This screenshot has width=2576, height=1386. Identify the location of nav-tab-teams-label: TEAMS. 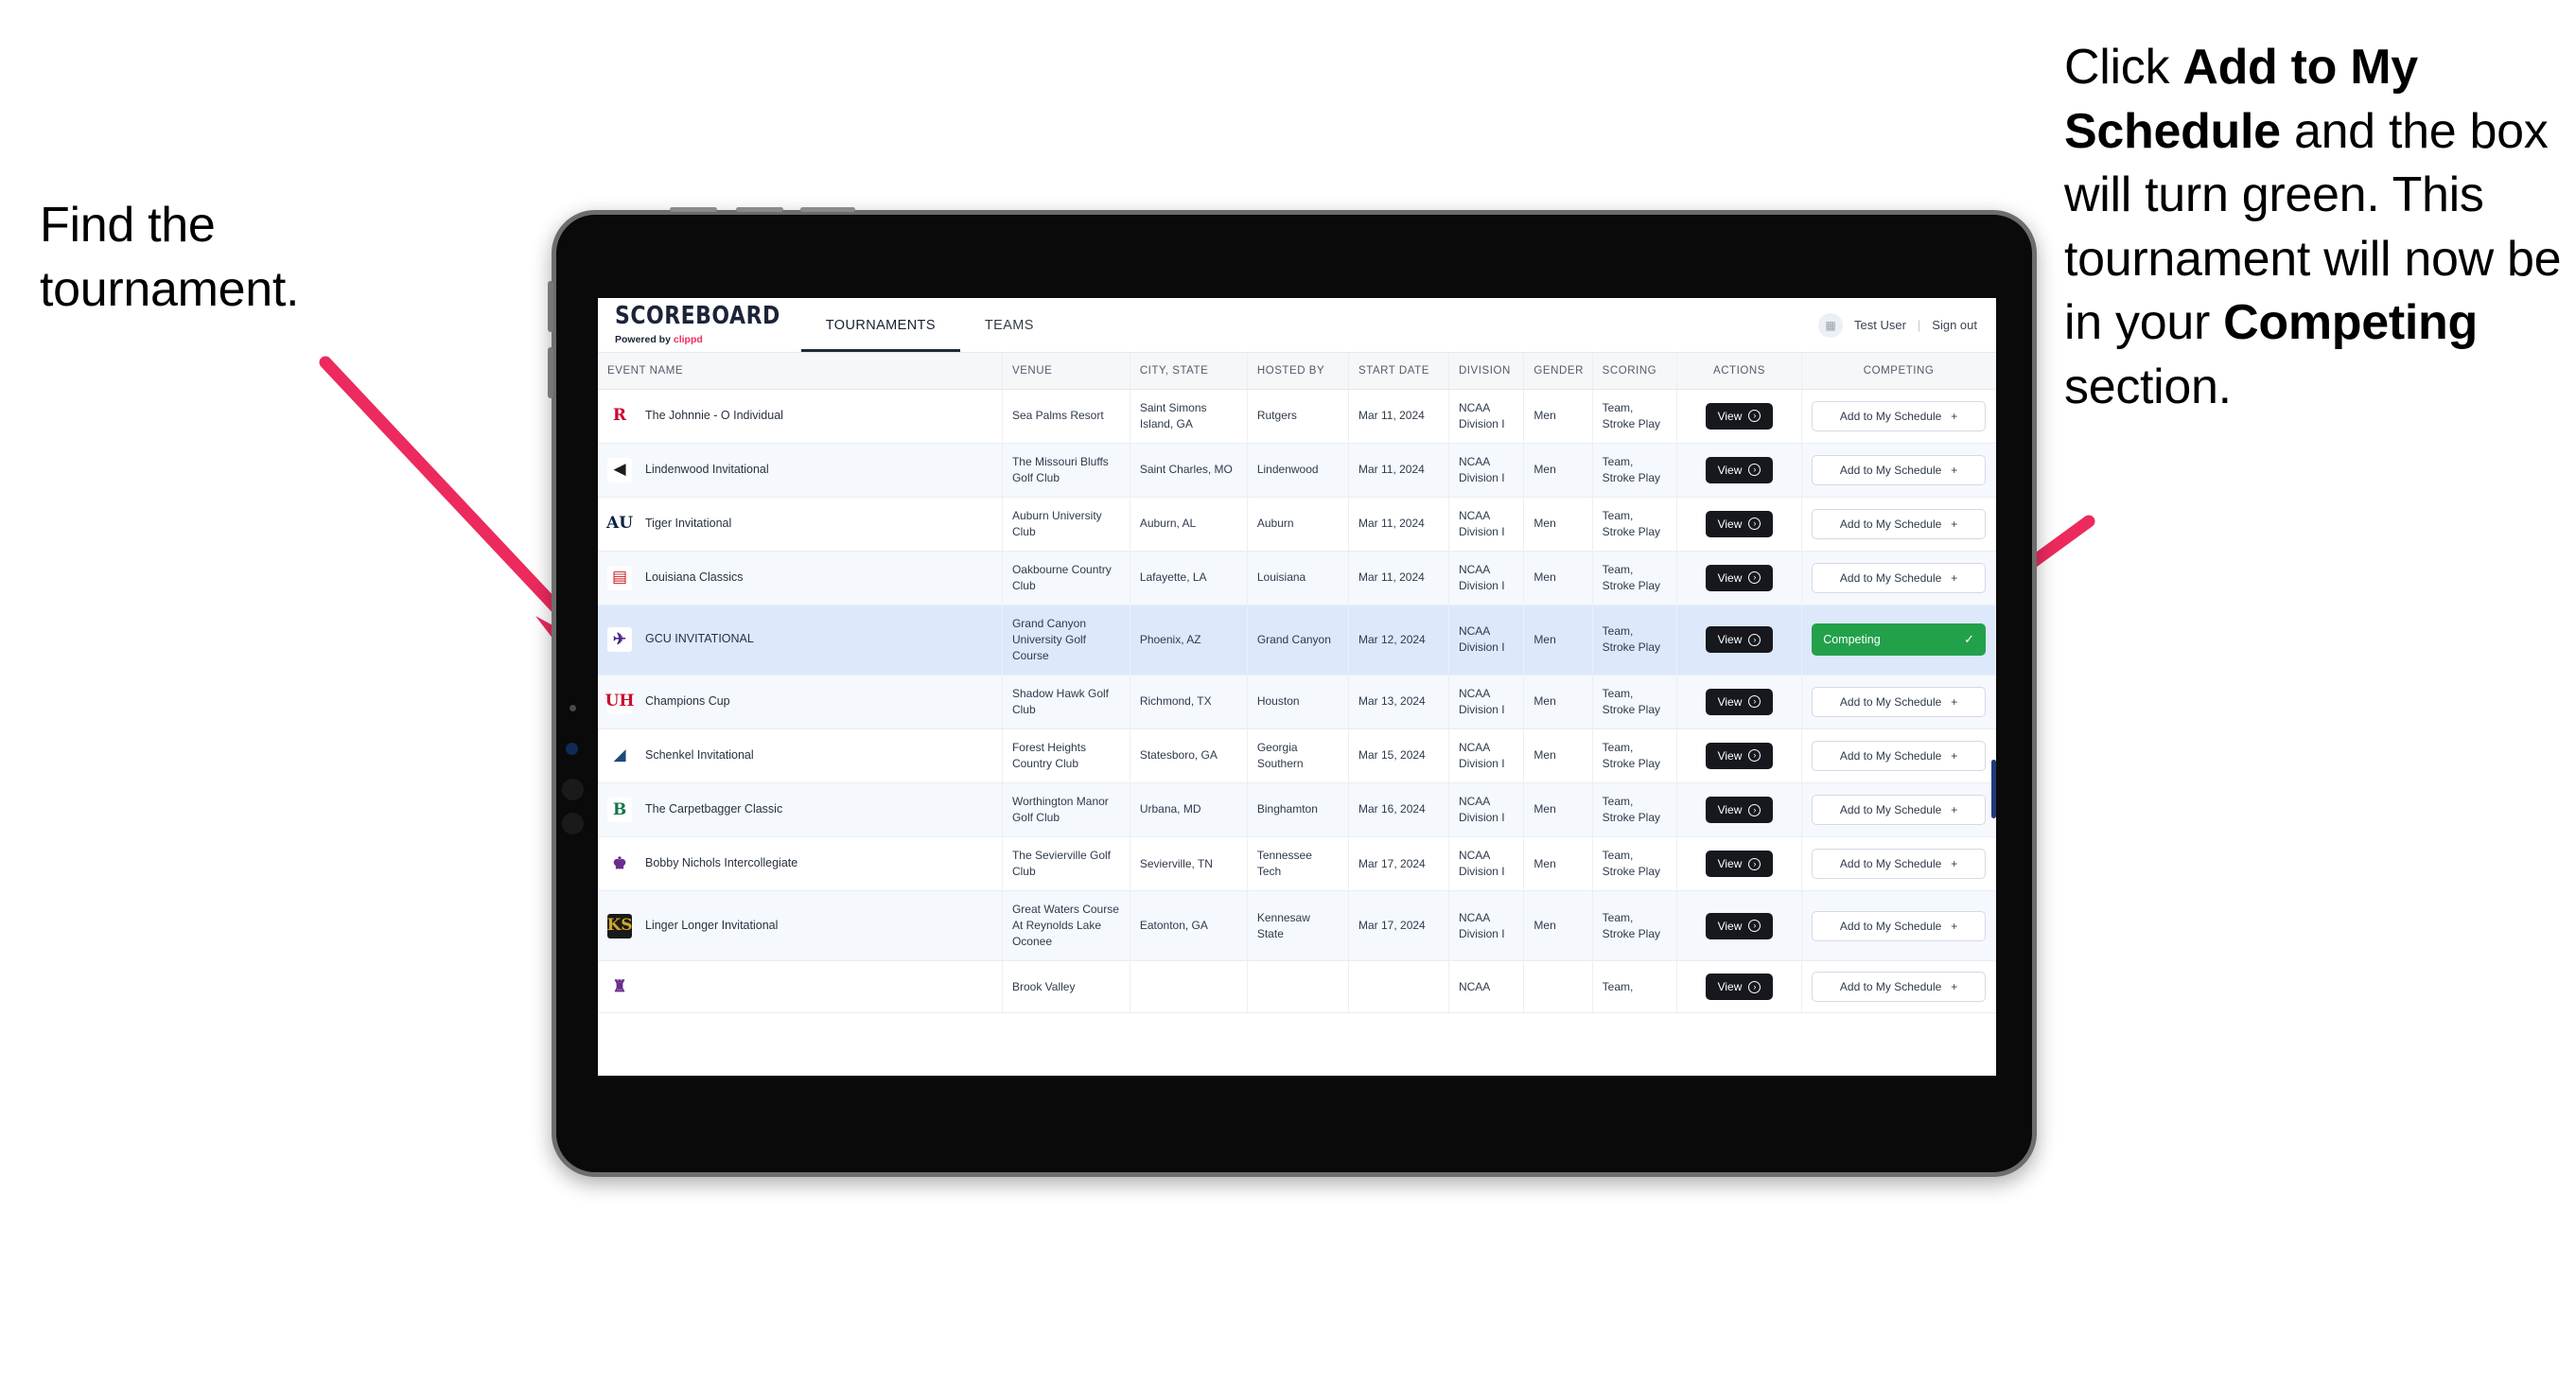
(1009, 325).